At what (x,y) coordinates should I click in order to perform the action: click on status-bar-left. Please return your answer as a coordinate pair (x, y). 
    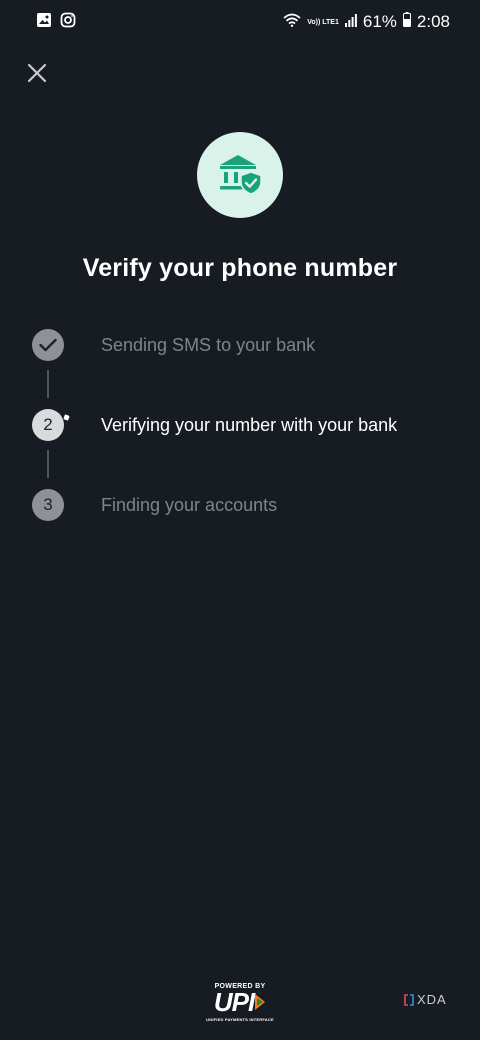
    Looking at the image, I should click on (56, 22).